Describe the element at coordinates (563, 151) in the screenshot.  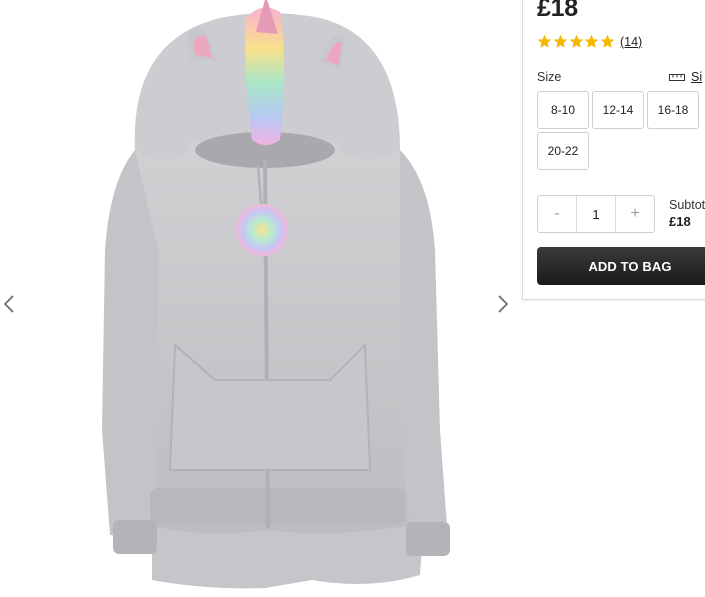
I see `size-option-20-22: 20-22` at that location.